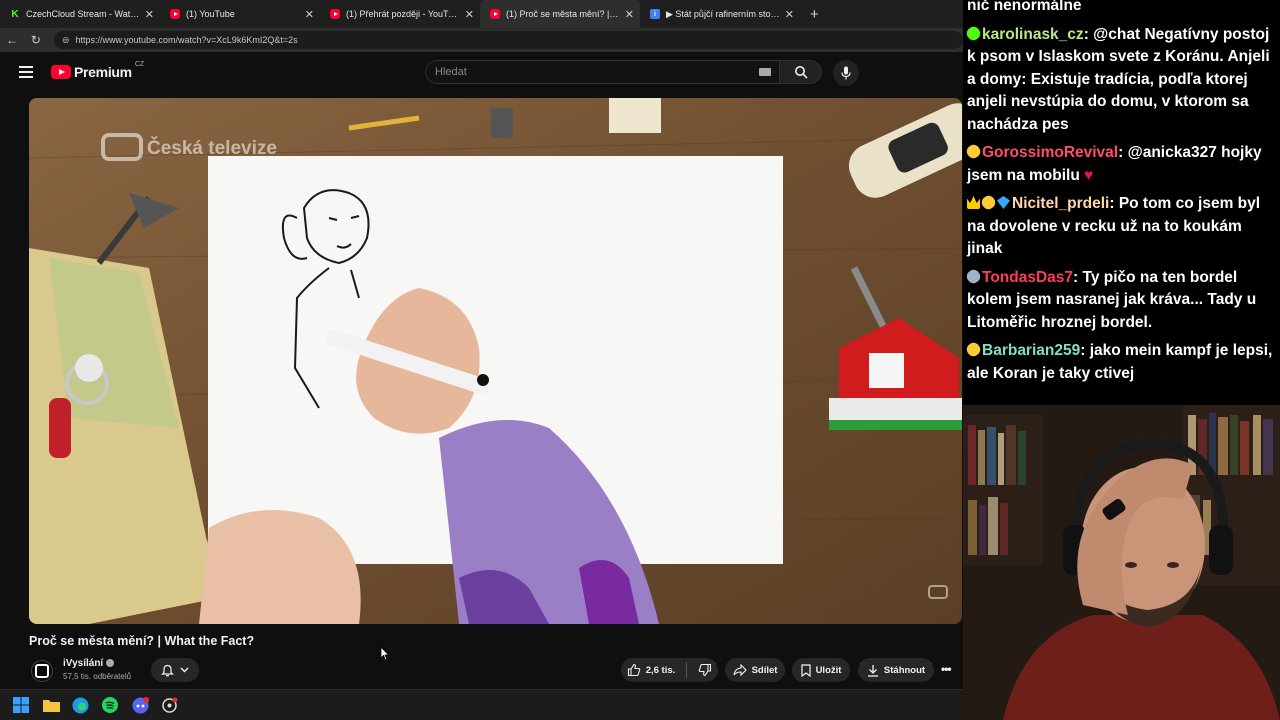 The height and width of the screenshot is (720, 1280). What do you see at coordinates (385, 653) in the screenshot?
I see `mouse-cursor-icon` at bounding box center [385, 653].